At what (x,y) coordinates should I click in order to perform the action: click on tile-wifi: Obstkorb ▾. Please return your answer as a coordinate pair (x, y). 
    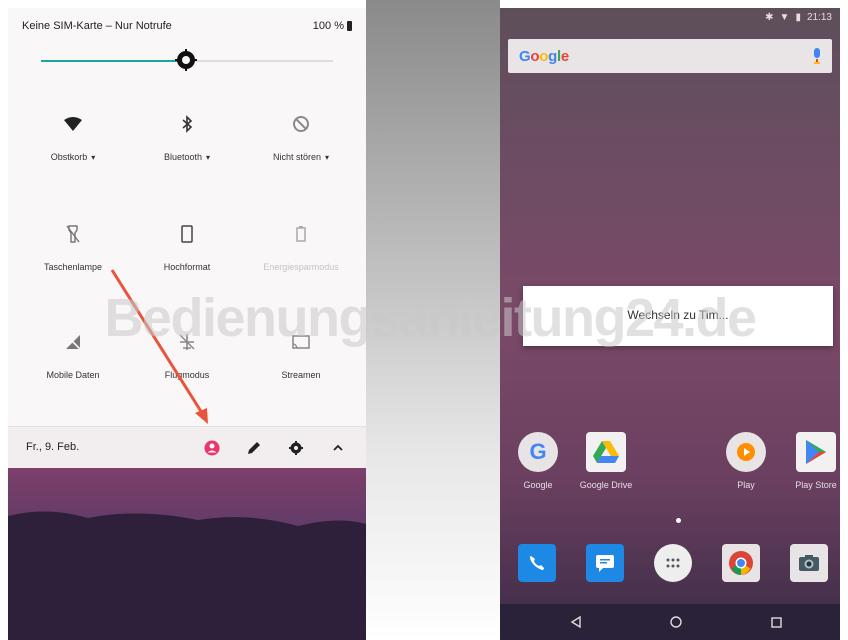
    Looking at the image, I should click on (73, 137).